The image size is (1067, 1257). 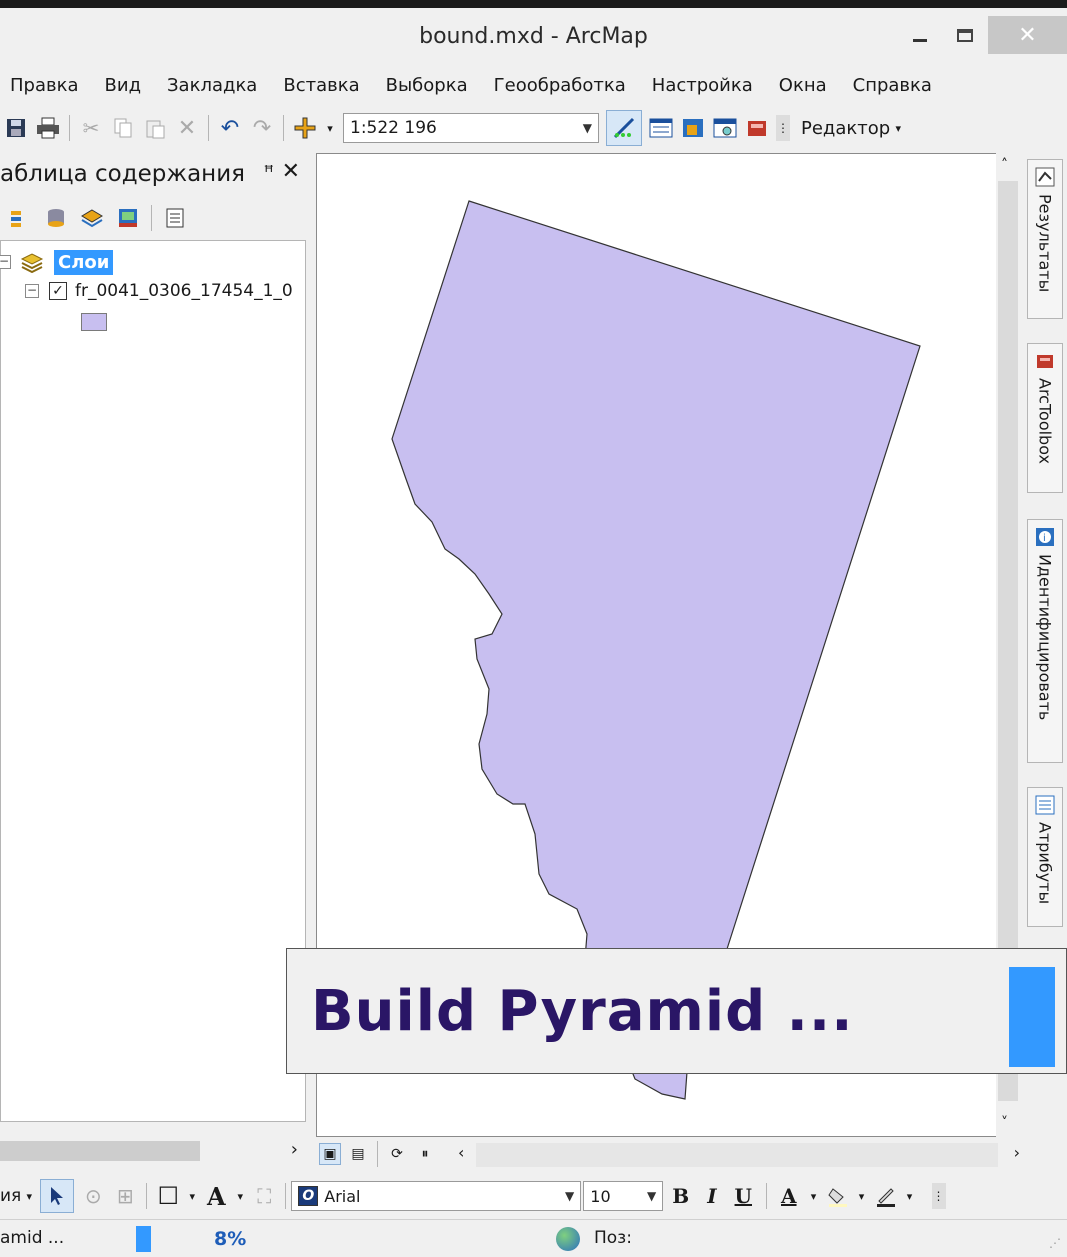 I want to click on tree-row-layers: − Слои, so click(x=57, y=262).